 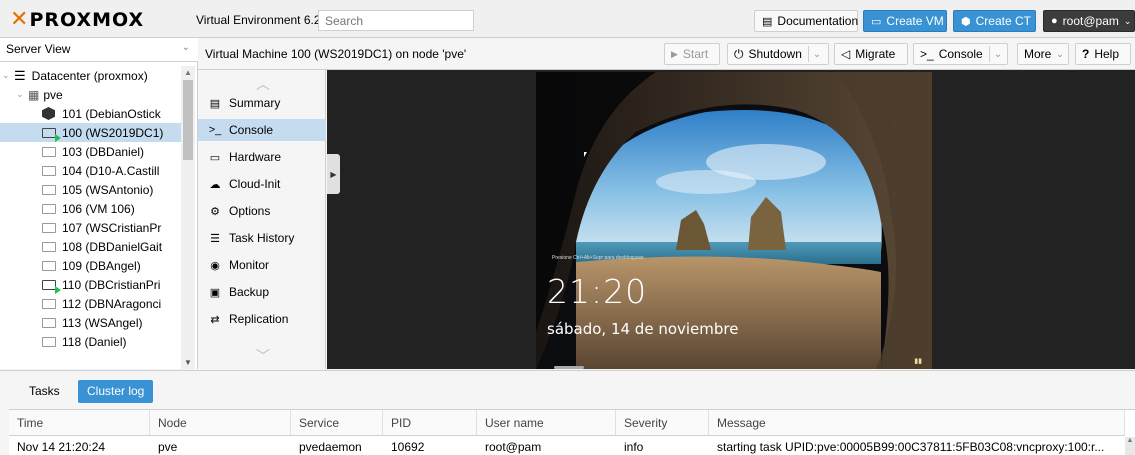 What do you see at coordinates (263, 84) in the screenshot?
I see `chevron-up-icon: ︿` at bounding box center [263, 84].